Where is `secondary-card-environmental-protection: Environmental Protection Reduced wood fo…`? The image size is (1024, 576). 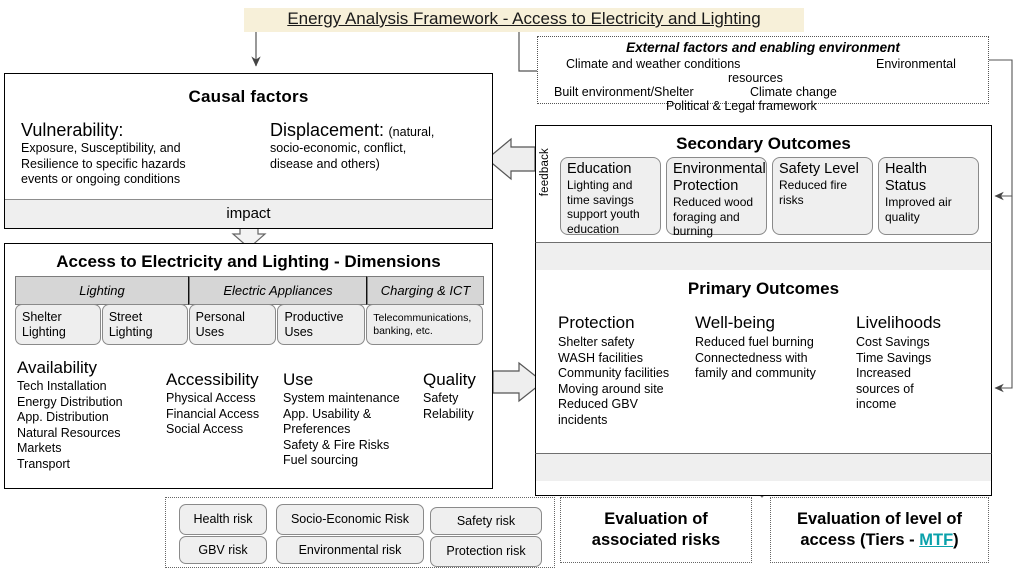
secondary-card-environmental-protection: Environmental Protection Reduced wood fo… is located at coordinates (716, 197).